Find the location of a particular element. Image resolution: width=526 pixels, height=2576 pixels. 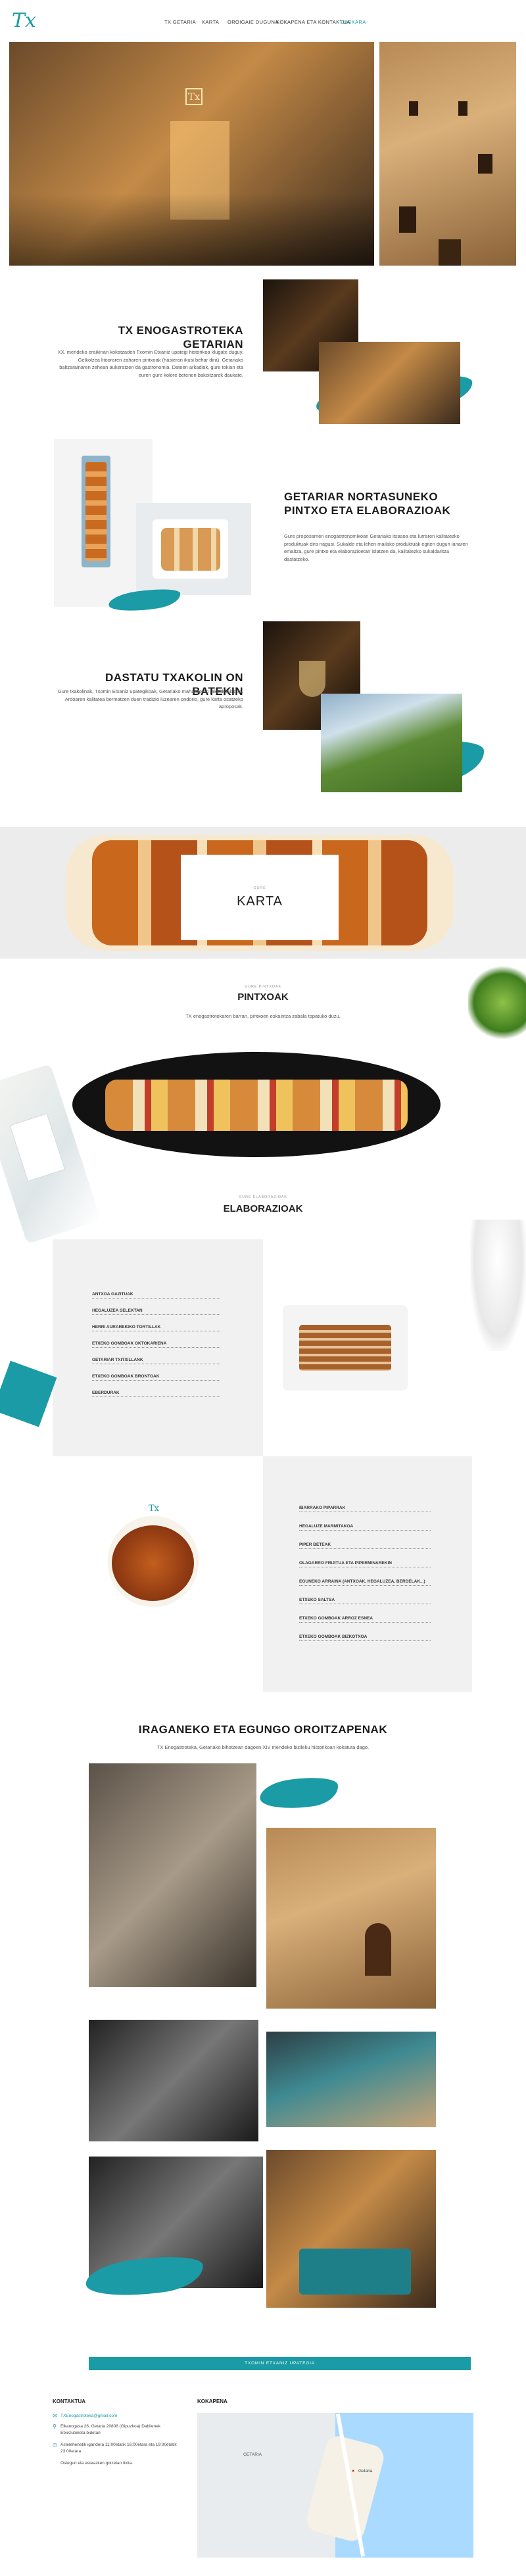

photo-historic-cellar is located at coordinates (173, 2080).